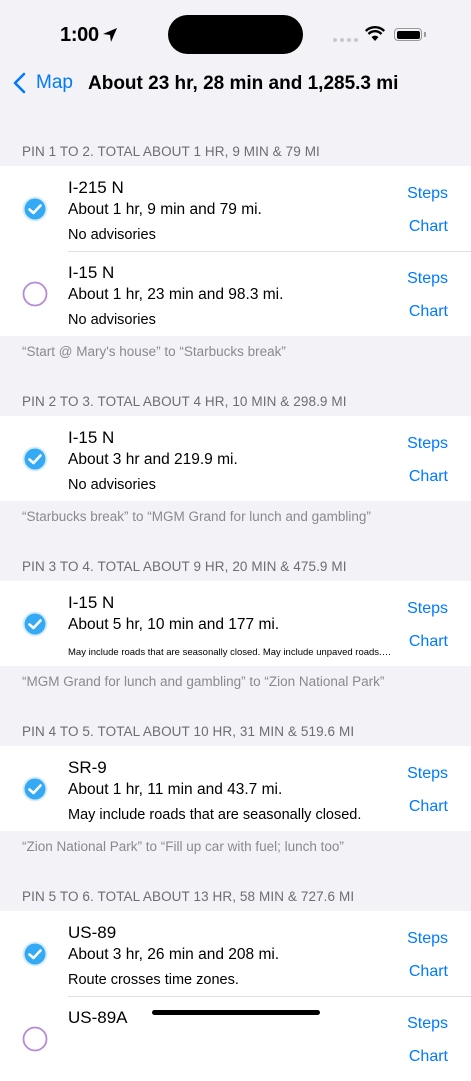 The width and height of the screenshot is (471, 1081). I want to click on status-bar: 1:00, so click(235, 31).